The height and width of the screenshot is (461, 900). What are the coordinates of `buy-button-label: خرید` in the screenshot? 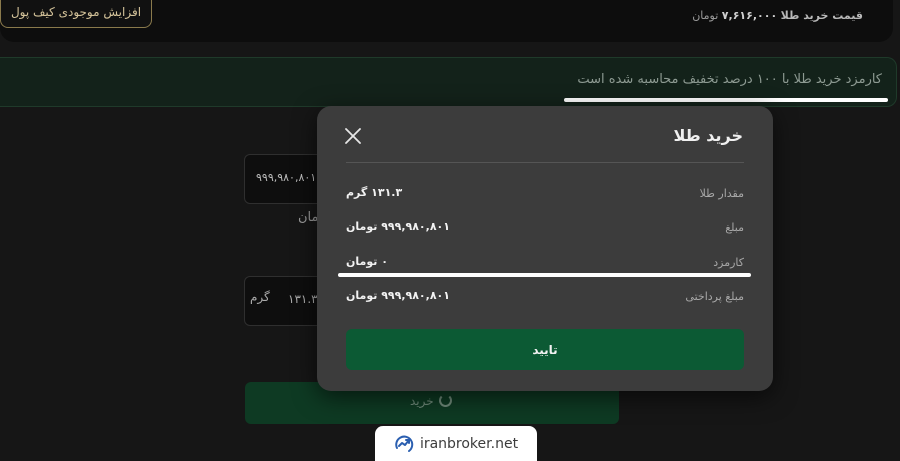 It's located at (422, 401).